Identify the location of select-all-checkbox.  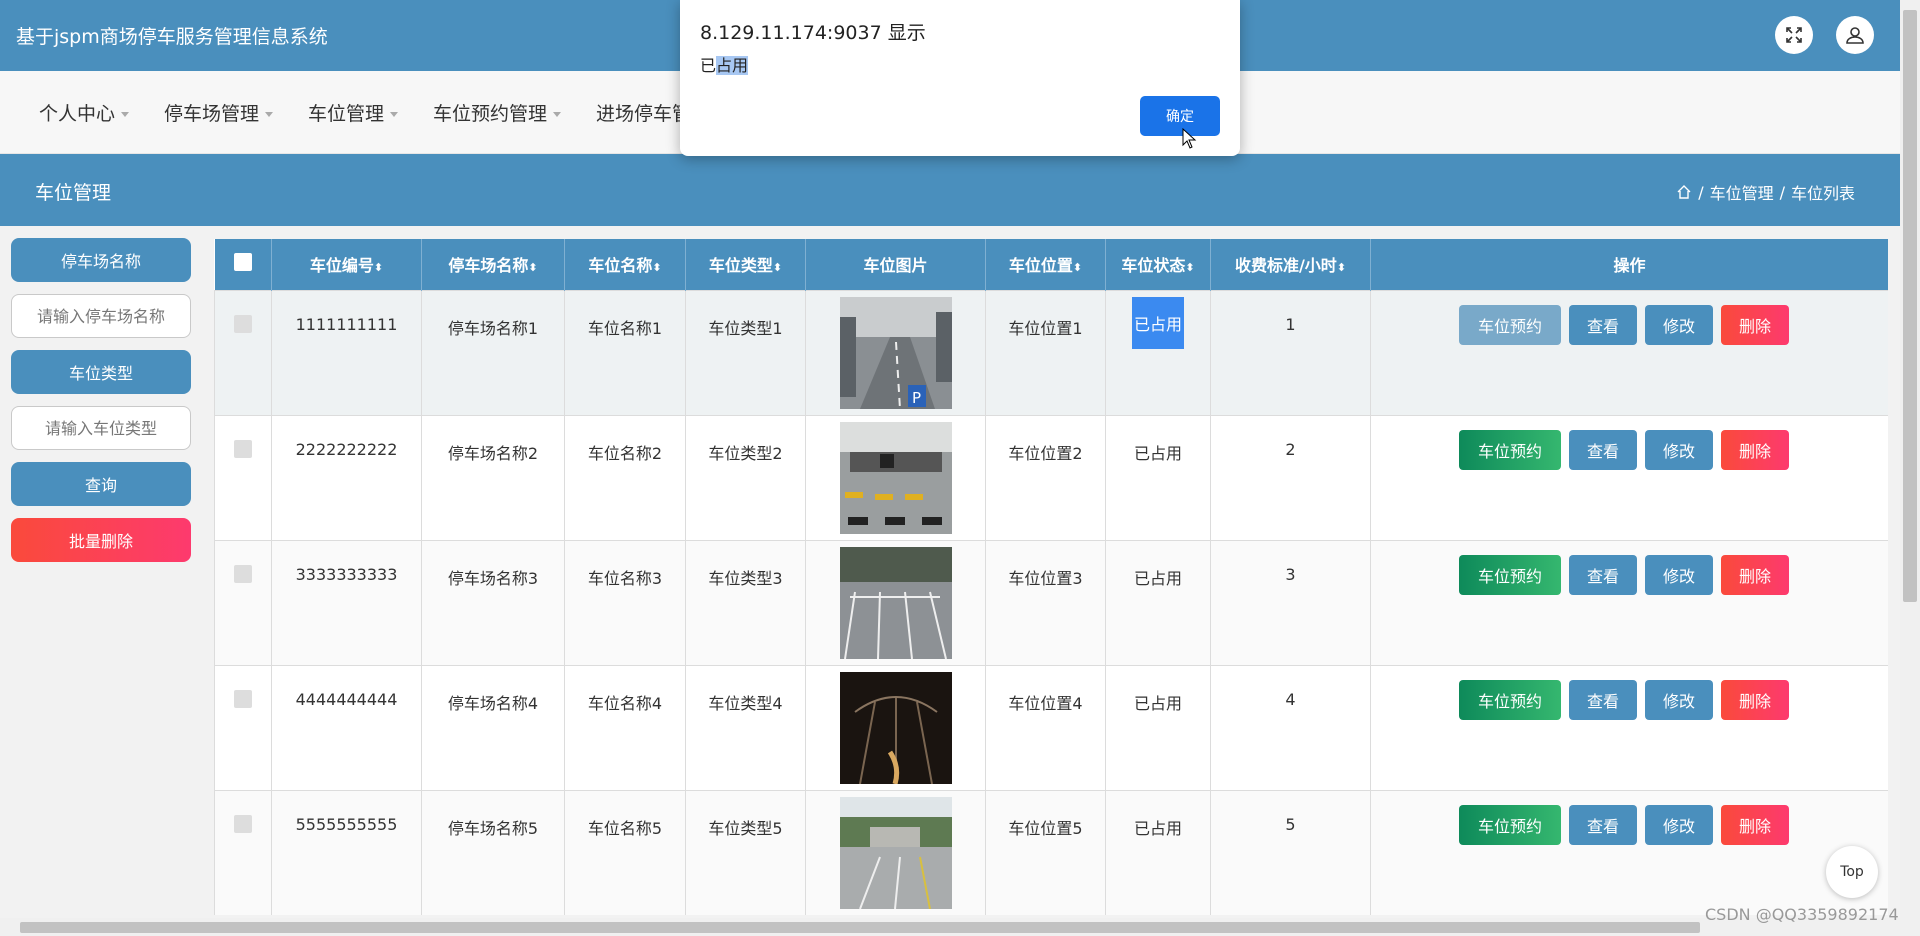
(242, 262).